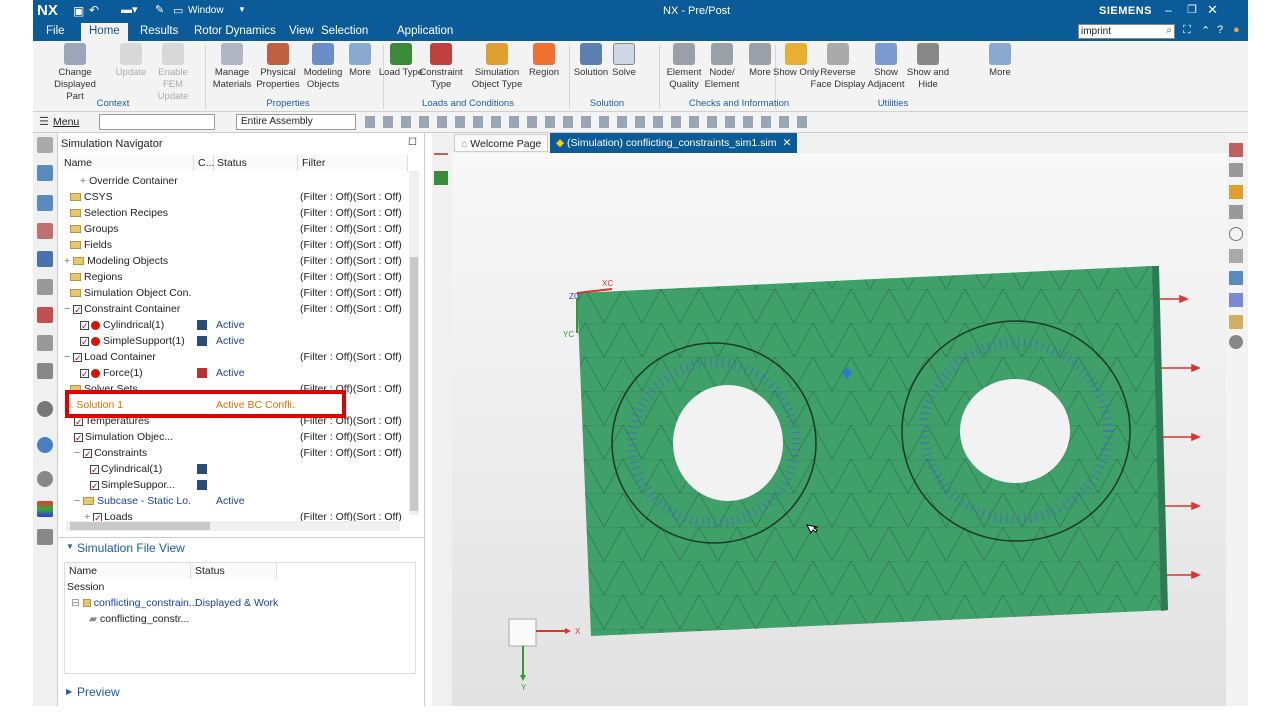 Image resolution: width=1280 pixels, height=720 pixels. Describe the element at coordinates (233, 325) in the screenshot. I see `tree-row: Cylindrical(1) Active` at that location.